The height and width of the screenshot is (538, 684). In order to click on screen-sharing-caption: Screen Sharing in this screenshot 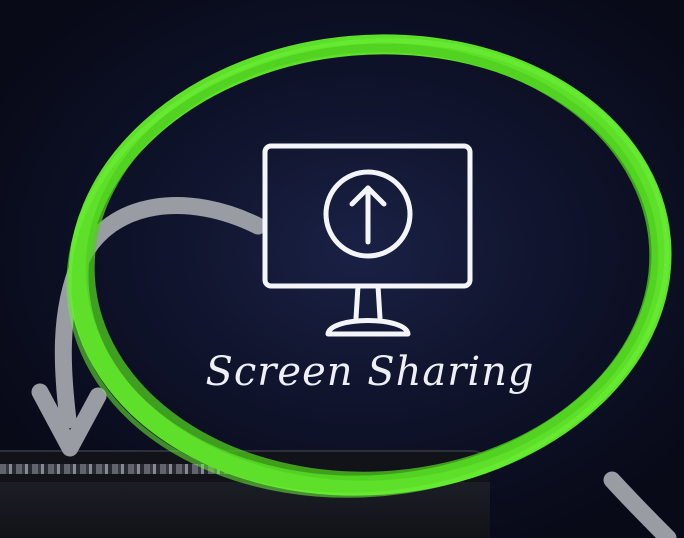, I will do `click(370, 372)`.